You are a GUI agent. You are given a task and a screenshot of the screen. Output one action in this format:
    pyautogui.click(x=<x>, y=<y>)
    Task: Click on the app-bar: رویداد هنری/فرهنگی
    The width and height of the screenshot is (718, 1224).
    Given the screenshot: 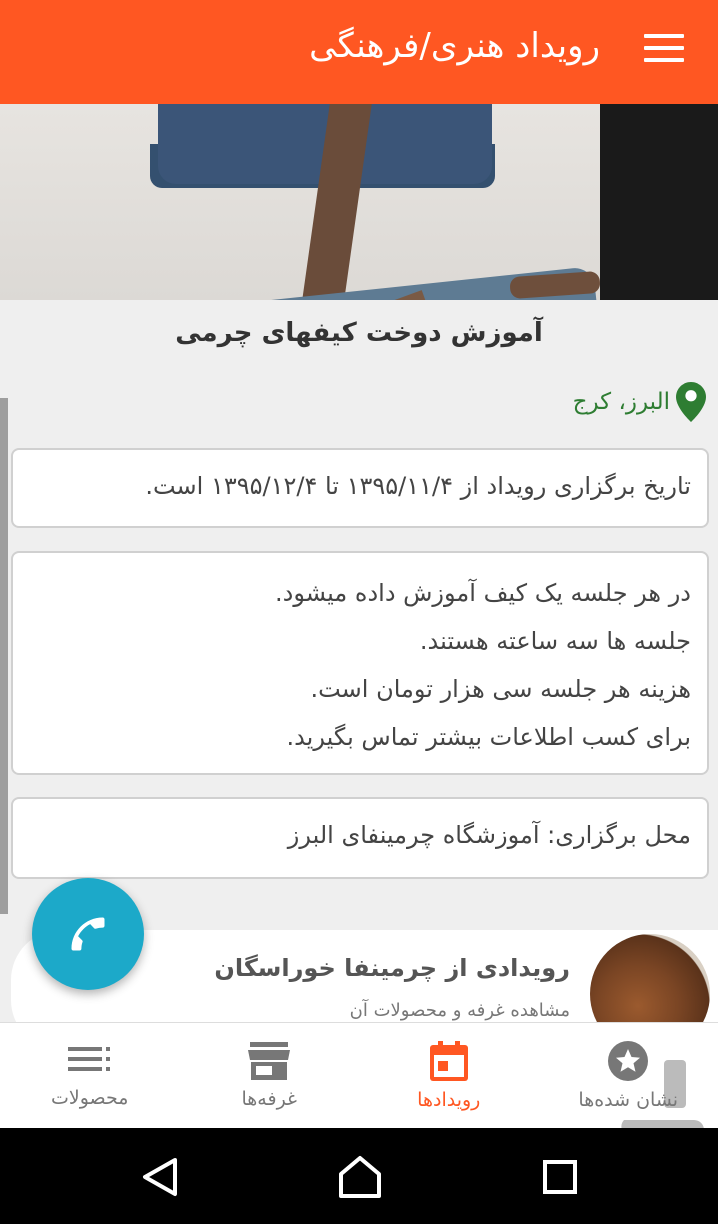 What is the action you would take?
    pyautogui.click(x=359, y=52)
    